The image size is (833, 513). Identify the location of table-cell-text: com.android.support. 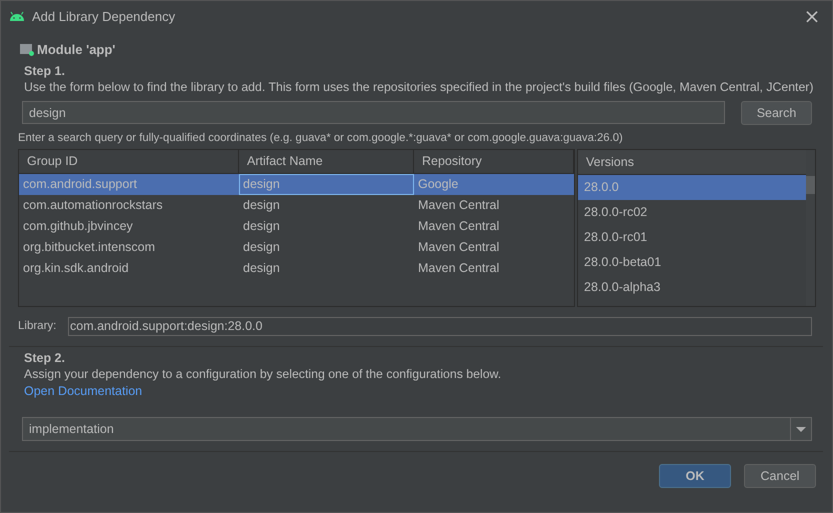
(80, 184).